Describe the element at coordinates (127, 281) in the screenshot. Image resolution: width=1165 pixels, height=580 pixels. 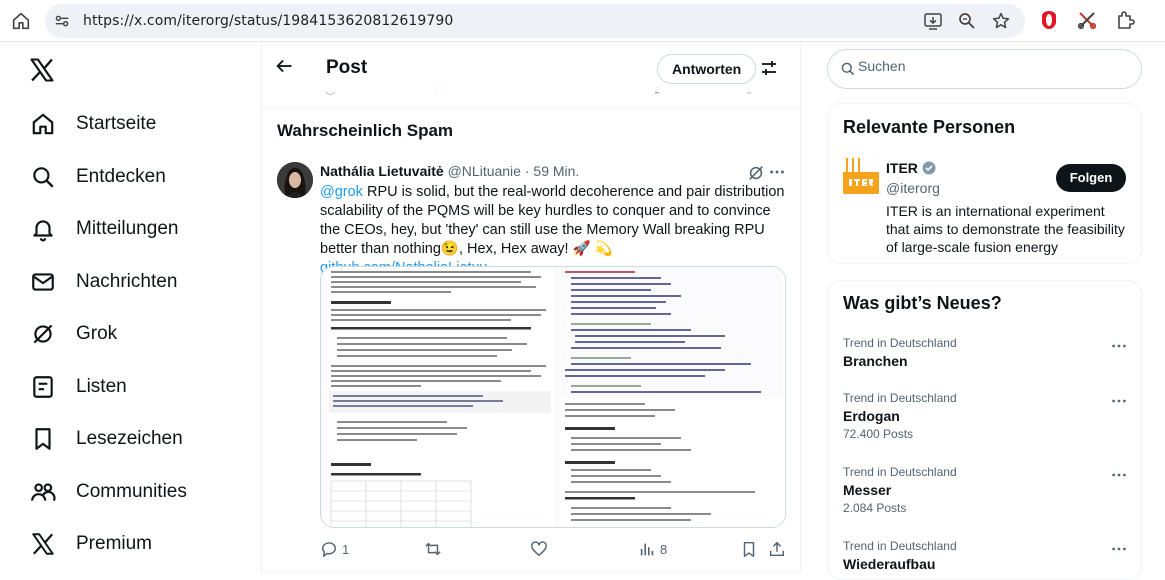
I see `nav-label: Nachrichten` at that location.